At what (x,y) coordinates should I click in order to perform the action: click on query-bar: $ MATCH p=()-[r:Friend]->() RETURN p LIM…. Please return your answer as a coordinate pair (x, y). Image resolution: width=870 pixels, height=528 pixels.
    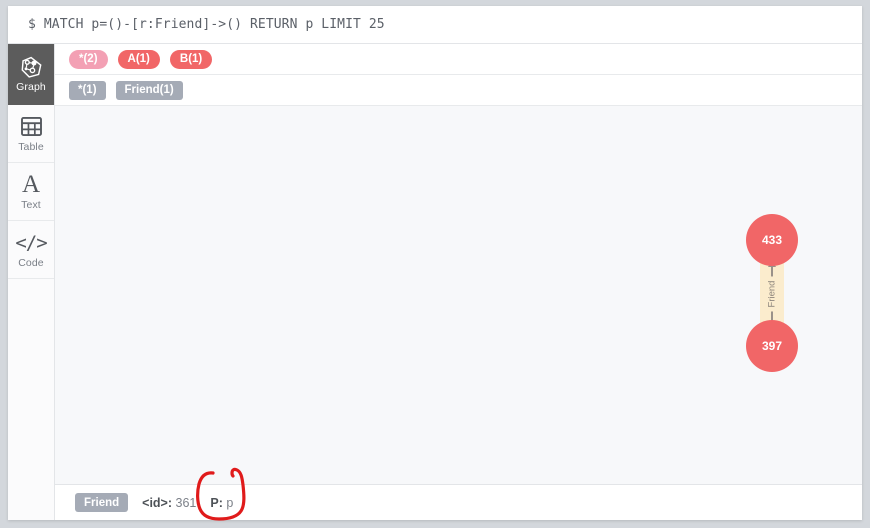
    Looking at the image, I should click on (435, 25).